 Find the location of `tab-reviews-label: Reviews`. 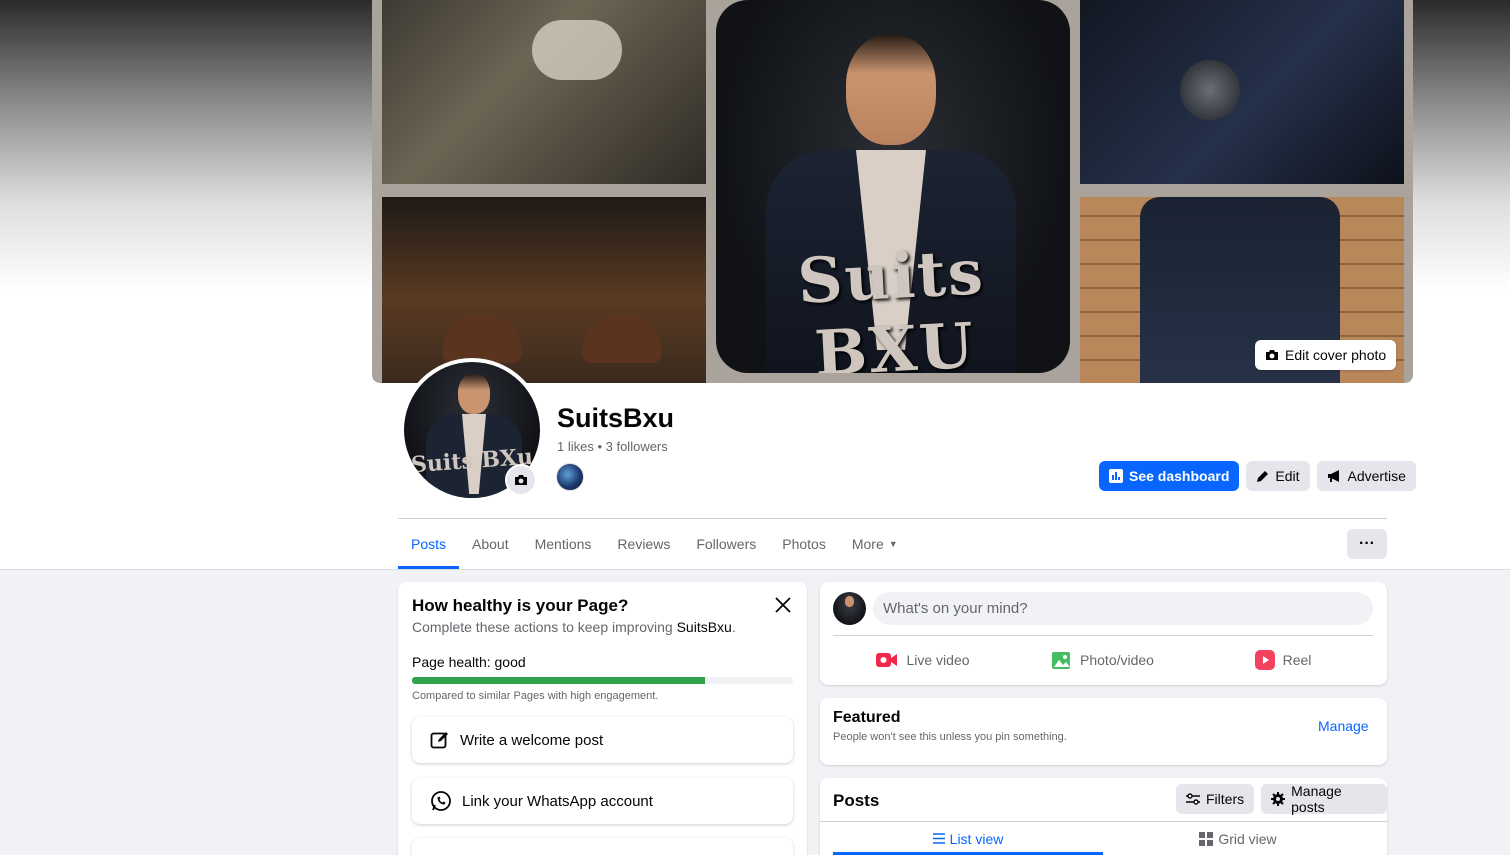

tab-reviews-label: Reviews is located at coordinates (644, 544).